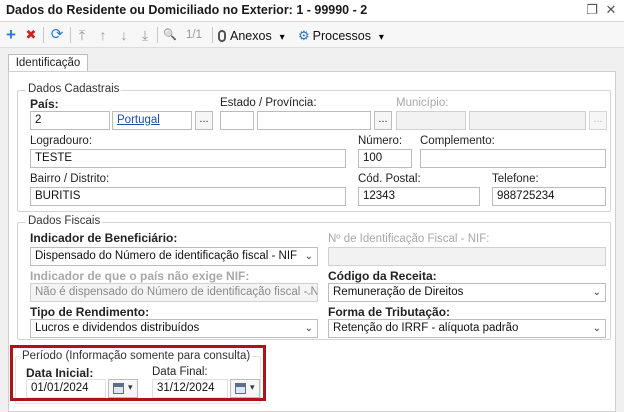  Describe the element at coordinates (251, 36) in the screenshot. I see `attachments-label: Anexos` at that location.